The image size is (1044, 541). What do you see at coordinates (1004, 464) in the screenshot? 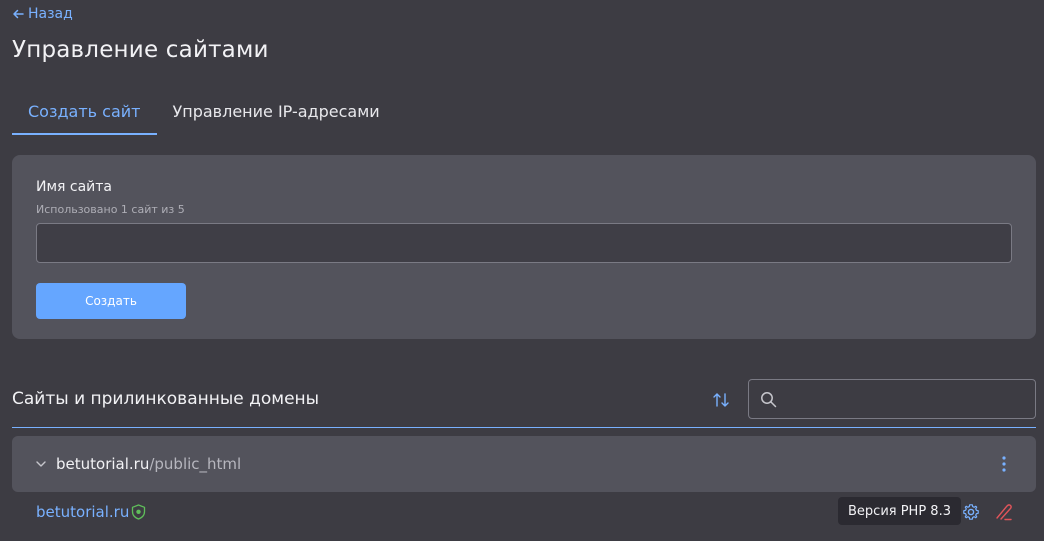
I see `kebab-menu-icon` at bounding box center [1004, 464].